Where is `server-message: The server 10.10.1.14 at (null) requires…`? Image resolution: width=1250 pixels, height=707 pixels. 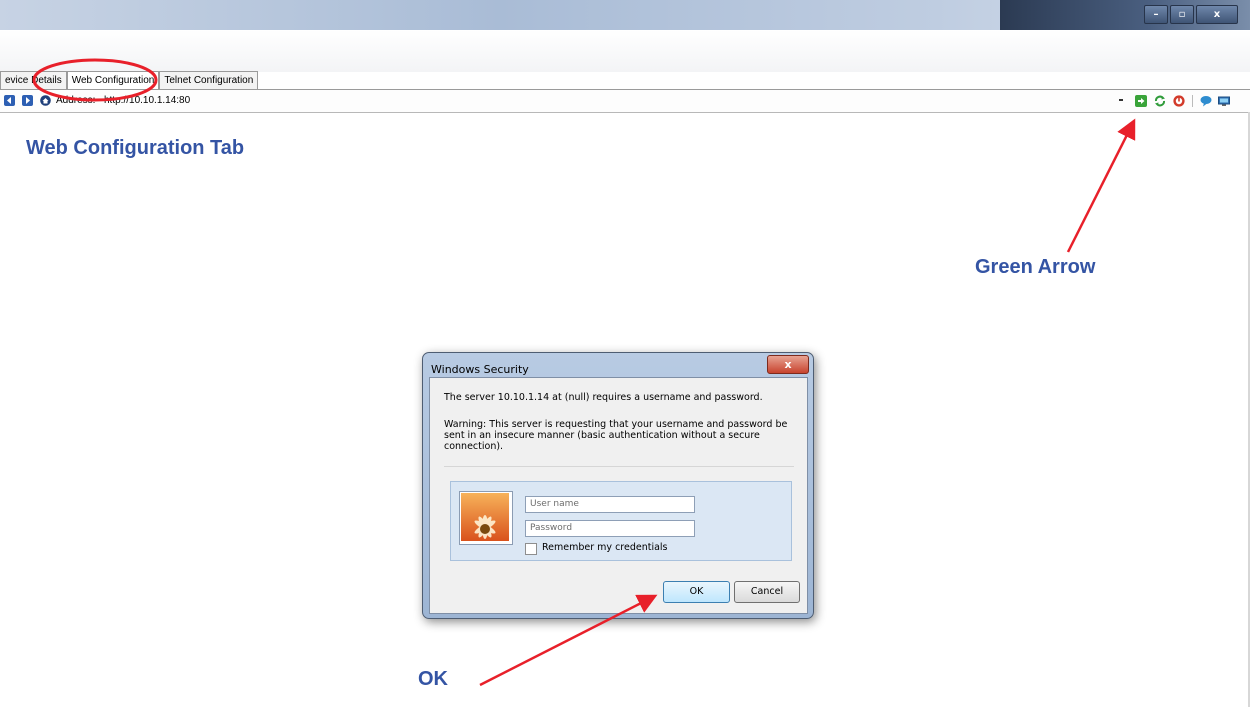
server-message: The server 10.10.1.14 at (null) requires… is located at coordinates (603, 397).